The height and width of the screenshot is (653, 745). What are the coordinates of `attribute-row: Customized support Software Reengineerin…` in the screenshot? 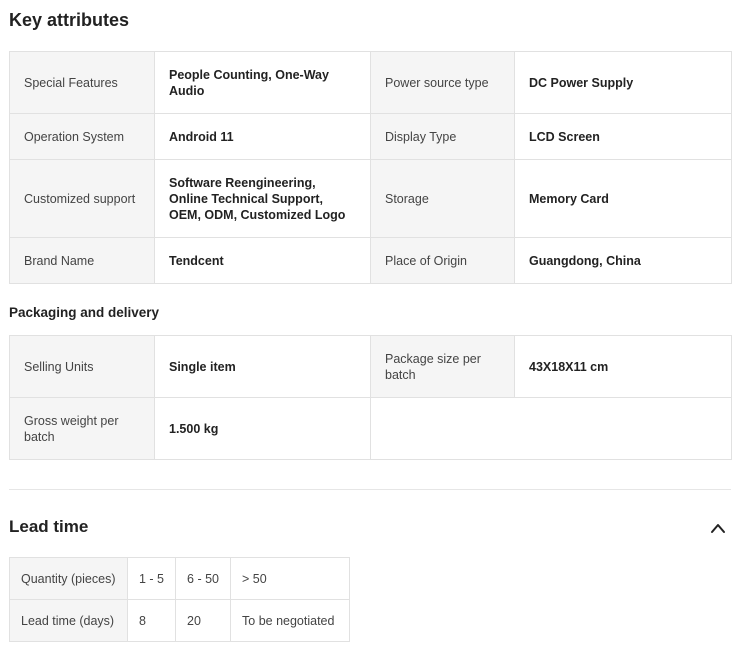 It's located at (370, 198).